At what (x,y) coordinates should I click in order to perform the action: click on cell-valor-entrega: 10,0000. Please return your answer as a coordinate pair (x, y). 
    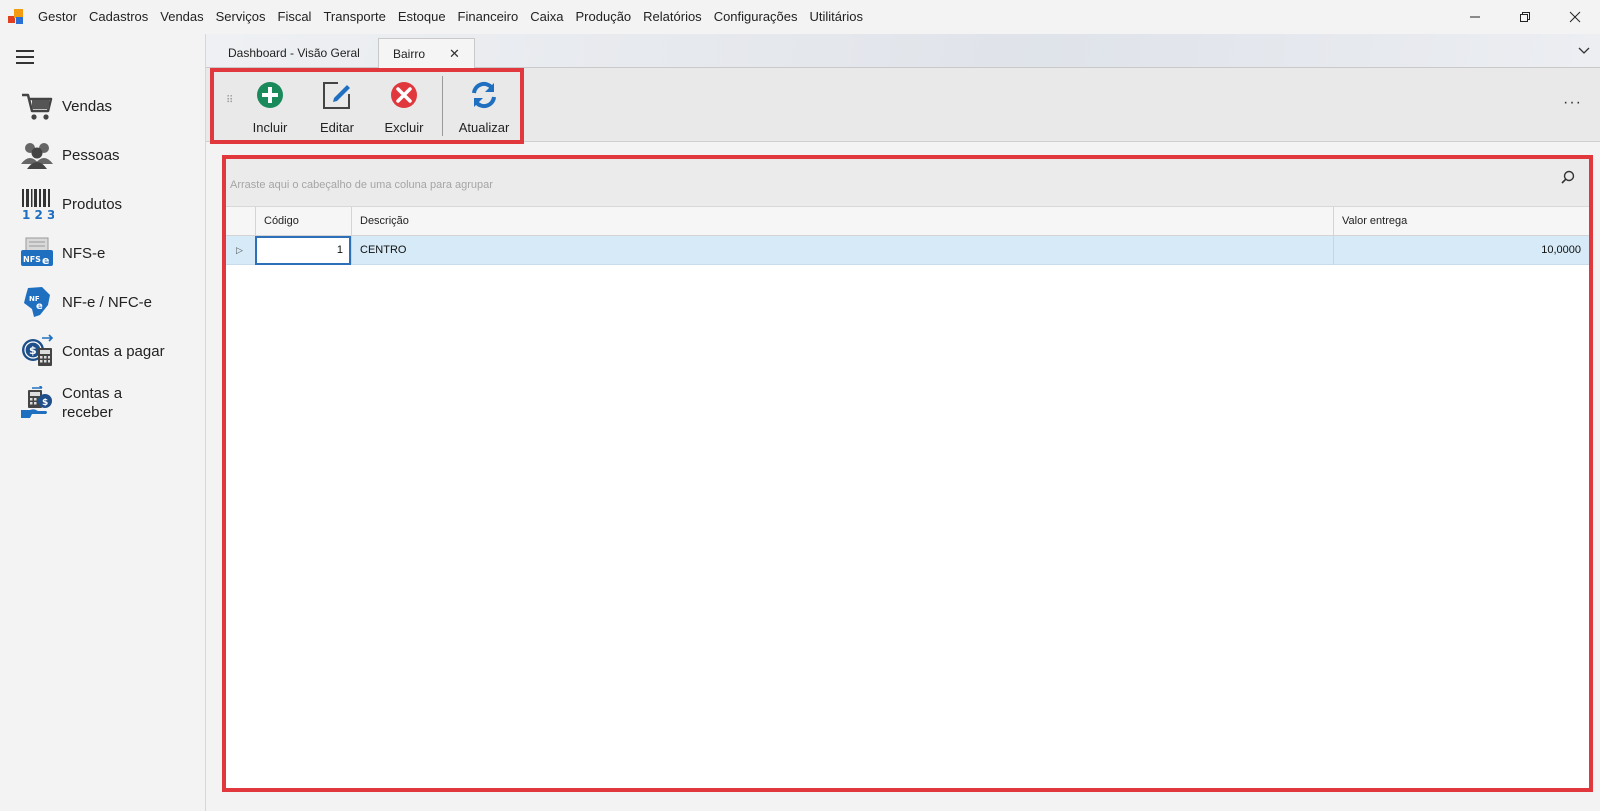
    Looking at the image, I should click on (1461, 250).